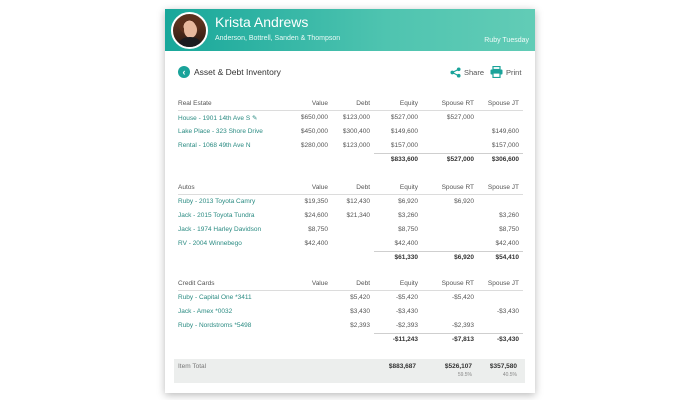 This screenshot has height=400, width=700. What do you see at coordinates (214, 325) in the screenshot?
I see `item-link: Ruby - Nordstroms *5498` at bounding box center [214, 325].